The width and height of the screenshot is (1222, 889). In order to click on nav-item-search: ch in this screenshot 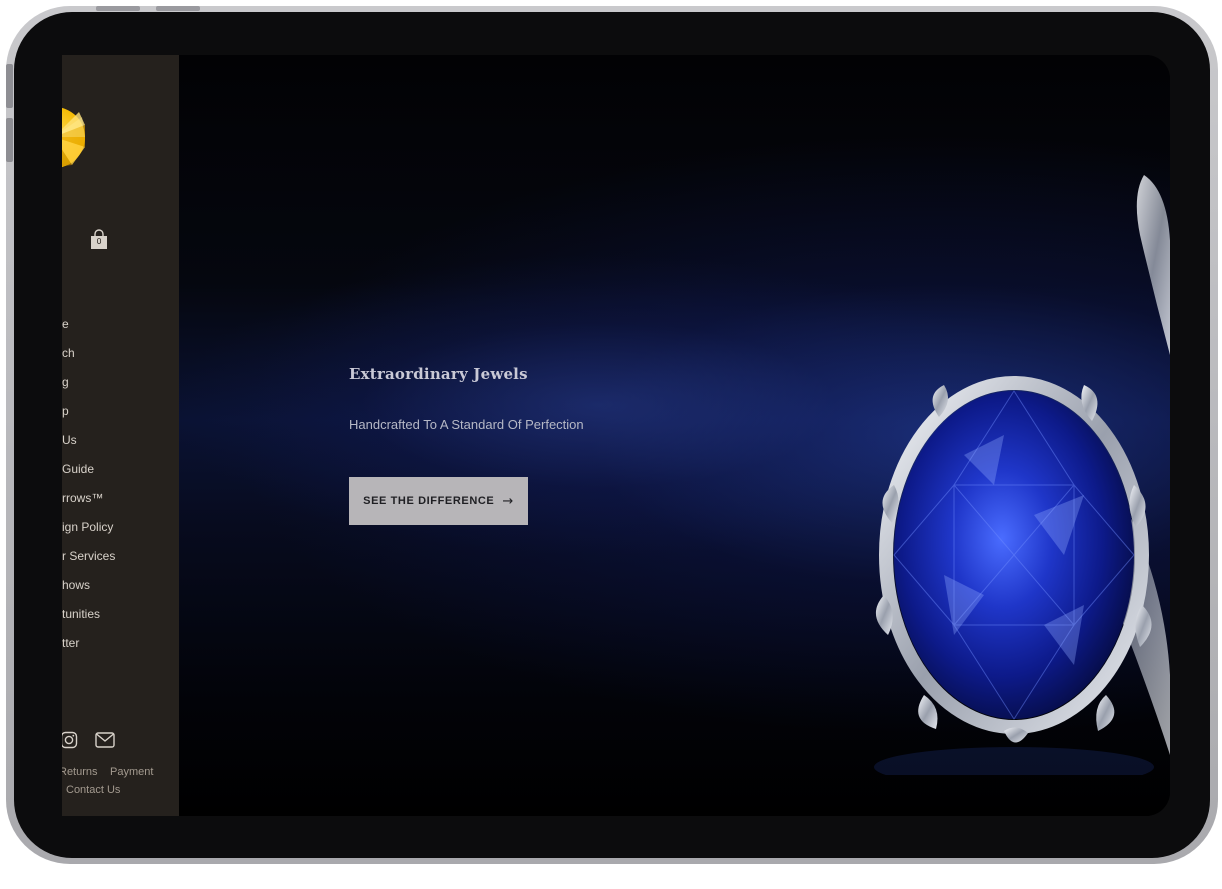, I will do `click(120, 358)`.